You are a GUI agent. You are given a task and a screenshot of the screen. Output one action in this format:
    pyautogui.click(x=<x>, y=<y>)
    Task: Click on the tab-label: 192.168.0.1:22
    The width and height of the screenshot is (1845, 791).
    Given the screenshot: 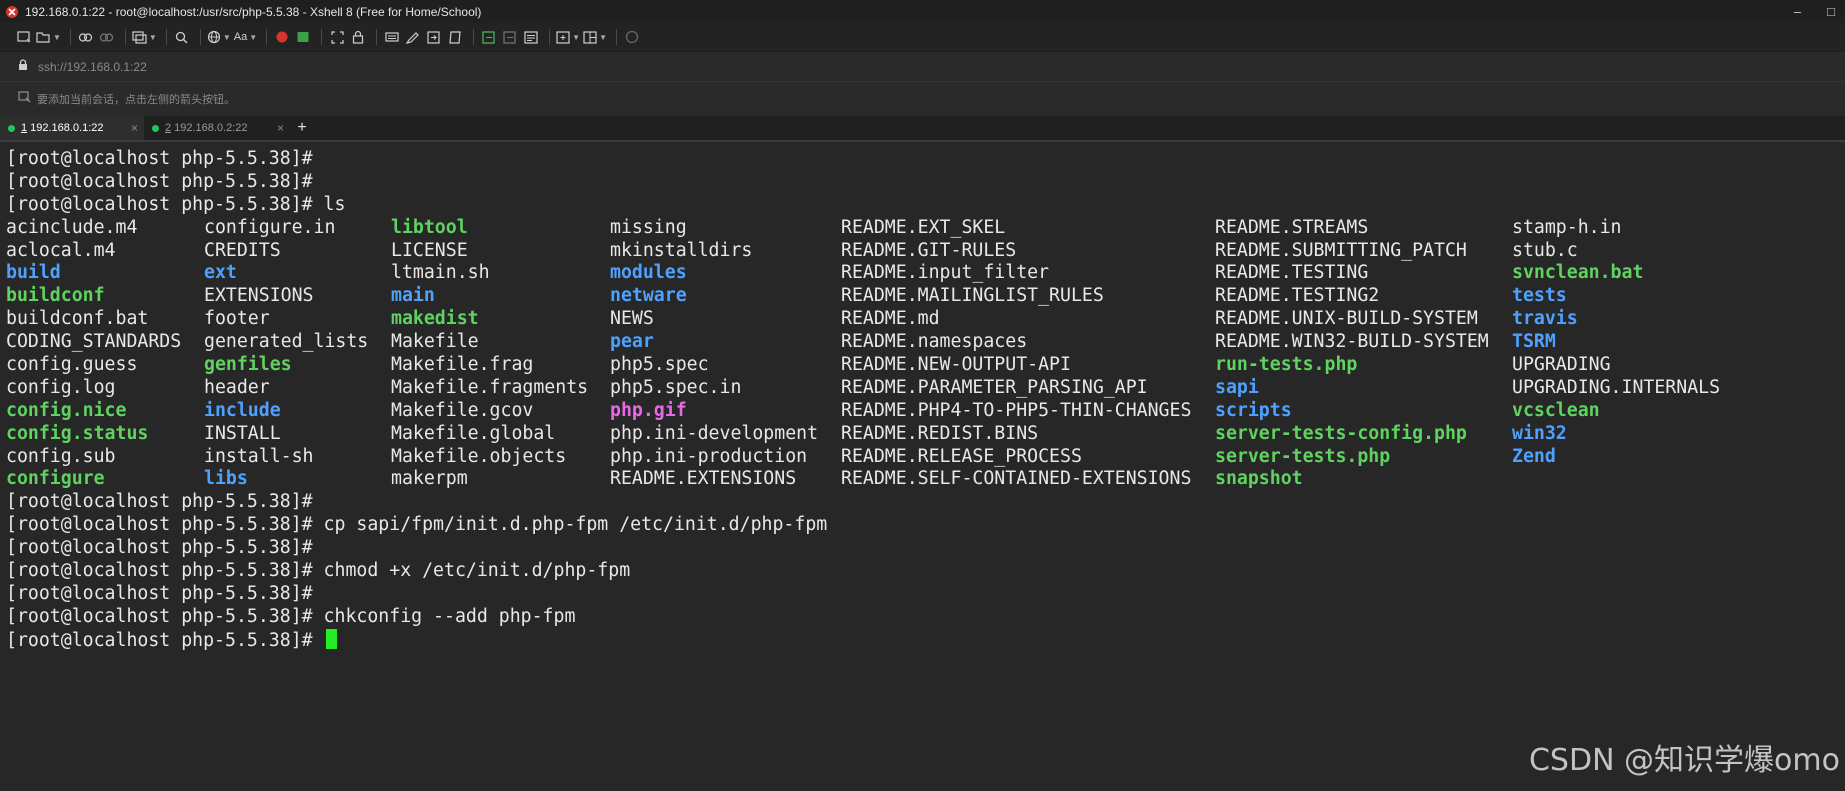 What is the action you would take?
    pyautogui.click(x=67, y=128)
    